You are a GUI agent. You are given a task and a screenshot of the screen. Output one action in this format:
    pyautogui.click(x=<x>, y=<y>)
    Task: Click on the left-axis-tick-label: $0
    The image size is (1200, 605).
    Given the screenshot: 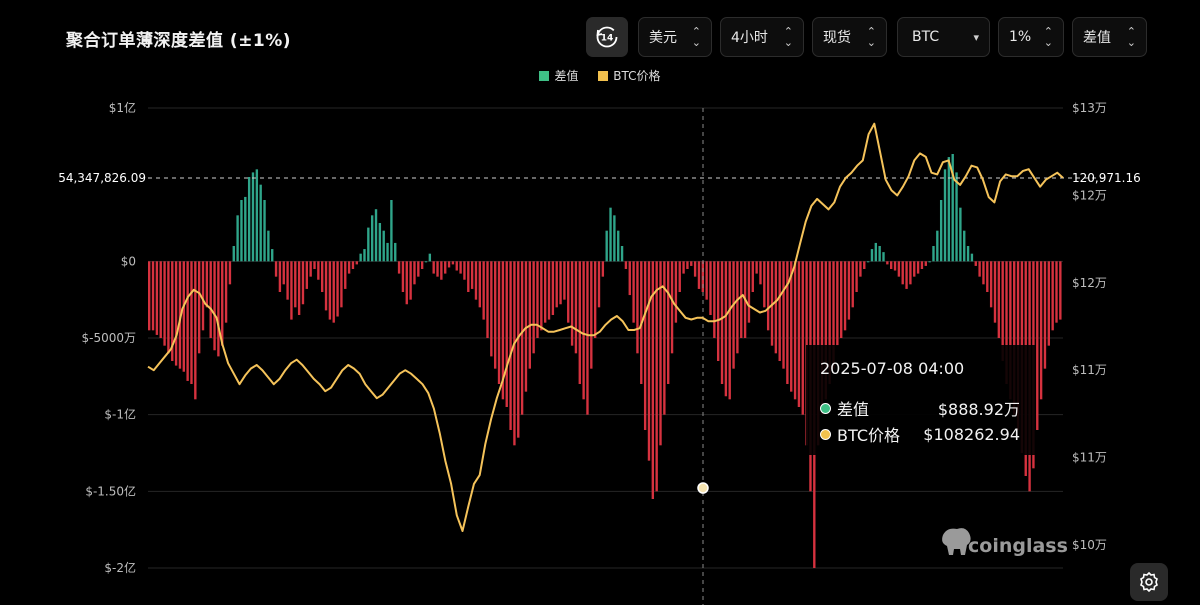 What is the action you would take?
    pyautogui.click(x=128, y=261)
    